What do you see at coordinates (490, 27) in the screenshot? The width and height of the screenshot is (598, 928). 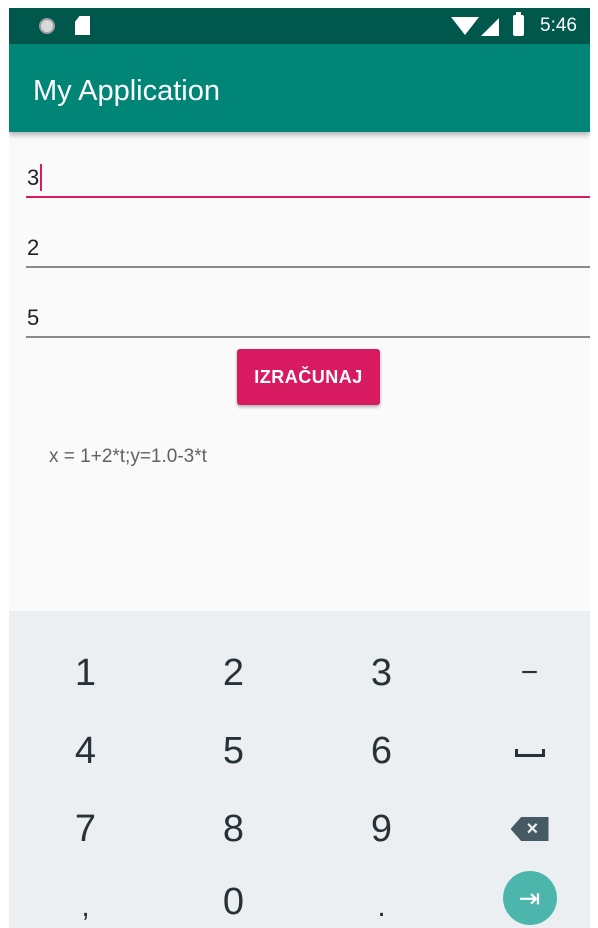 I see `cell-signal-icon` at bounding box center [490, 27].